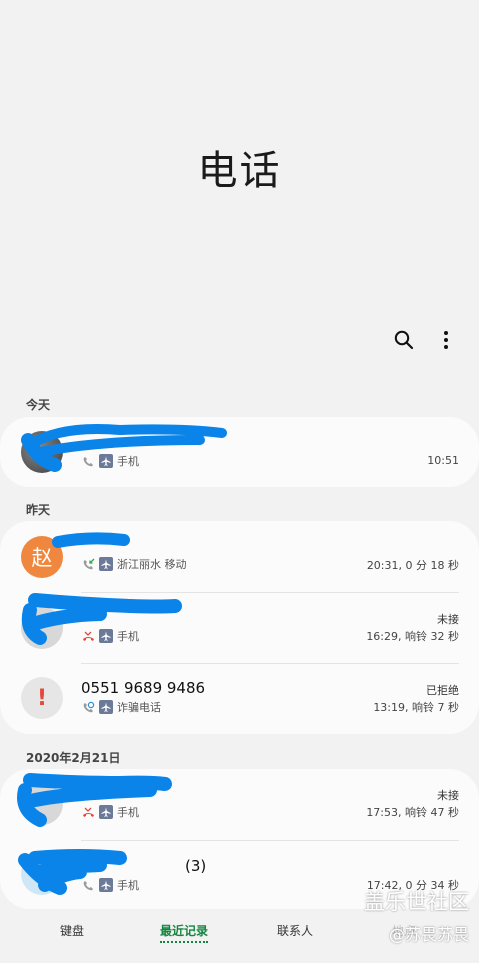 Image resolution: width=479 pixels, height=963 pixels. Describe the element at coordinates (428, 934) in the screenshot. I see `watermark-handle: @苏畏苏畏` at that location.